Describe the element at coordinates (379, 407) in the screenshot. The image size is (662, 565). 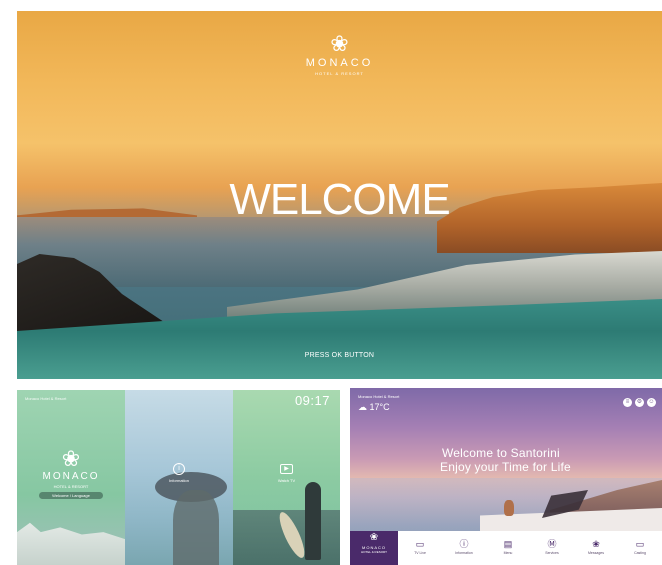
I see `temperature: 17°C` at that location.